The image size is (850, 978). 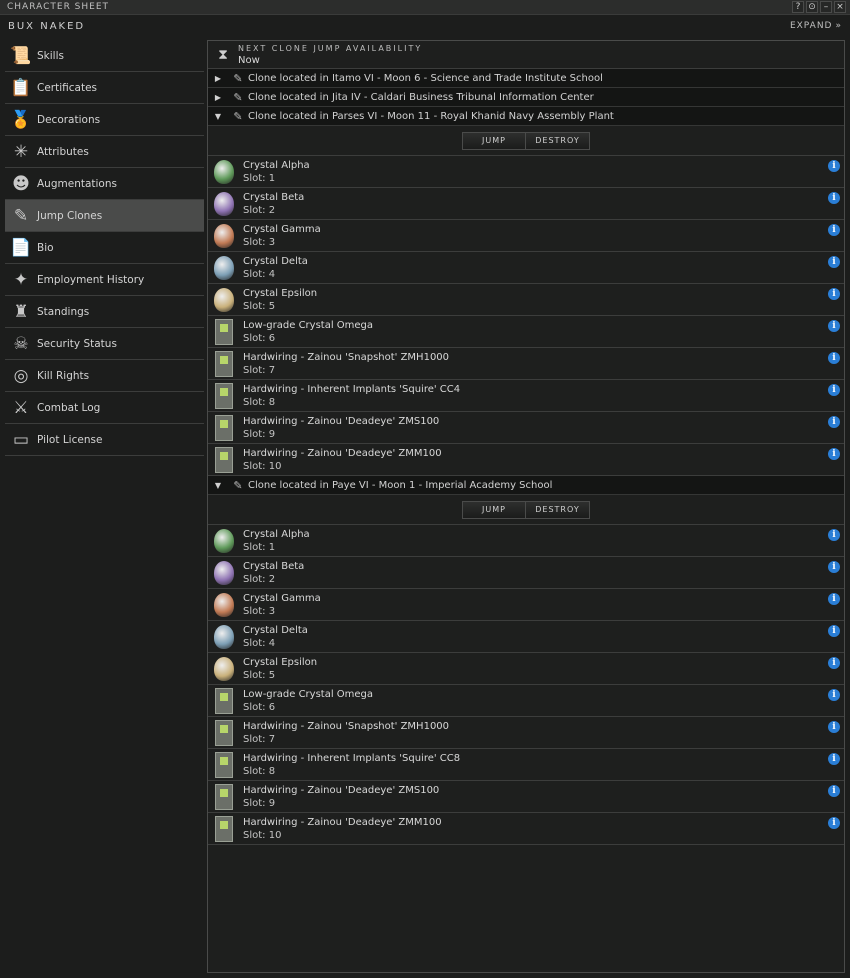 What do you see at coordinates (104, 312) in the screenshot?
I see `sidebar-item-standings: ♜ Standings` at bounding box center [104, 312].